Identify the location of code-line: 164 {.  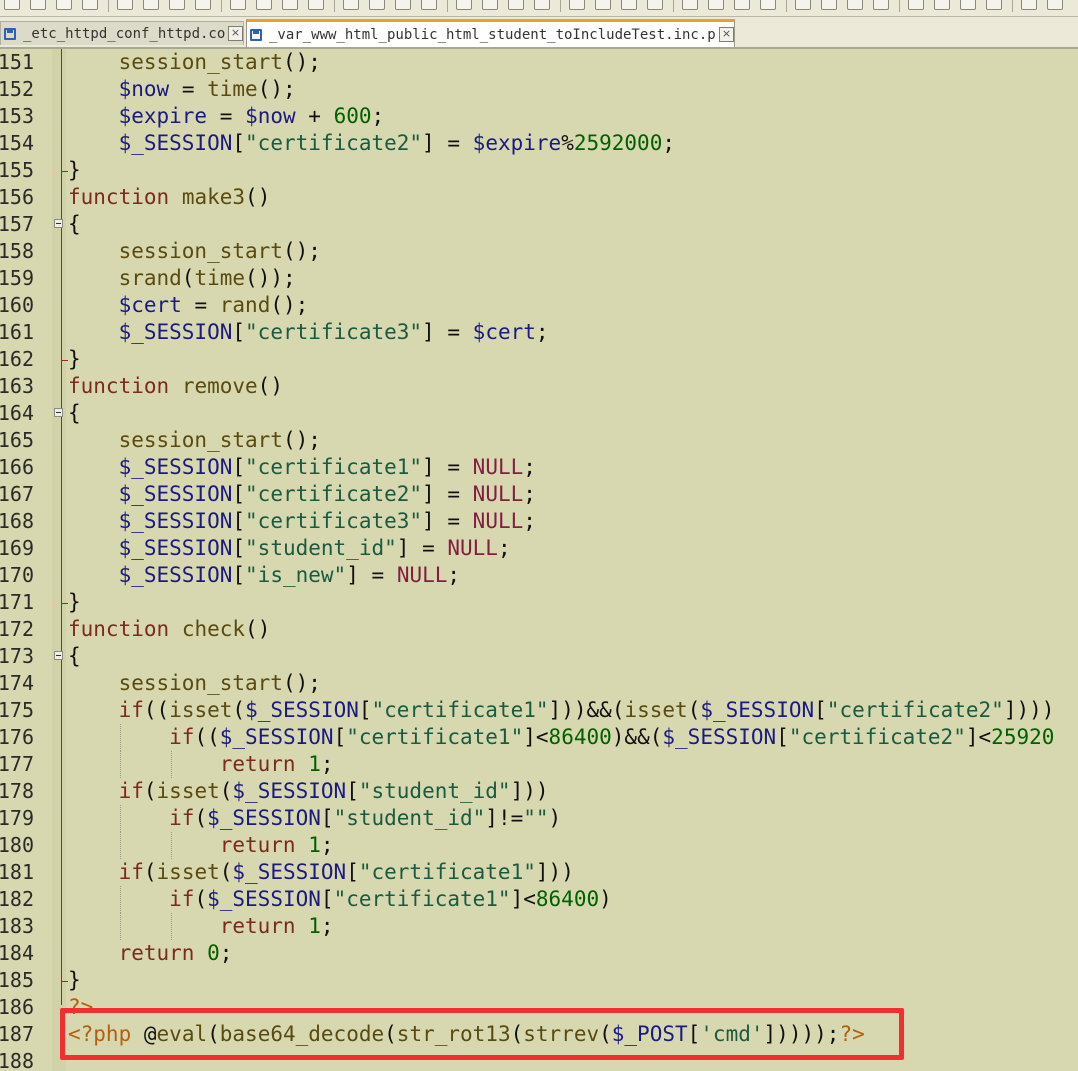
(539, 413).